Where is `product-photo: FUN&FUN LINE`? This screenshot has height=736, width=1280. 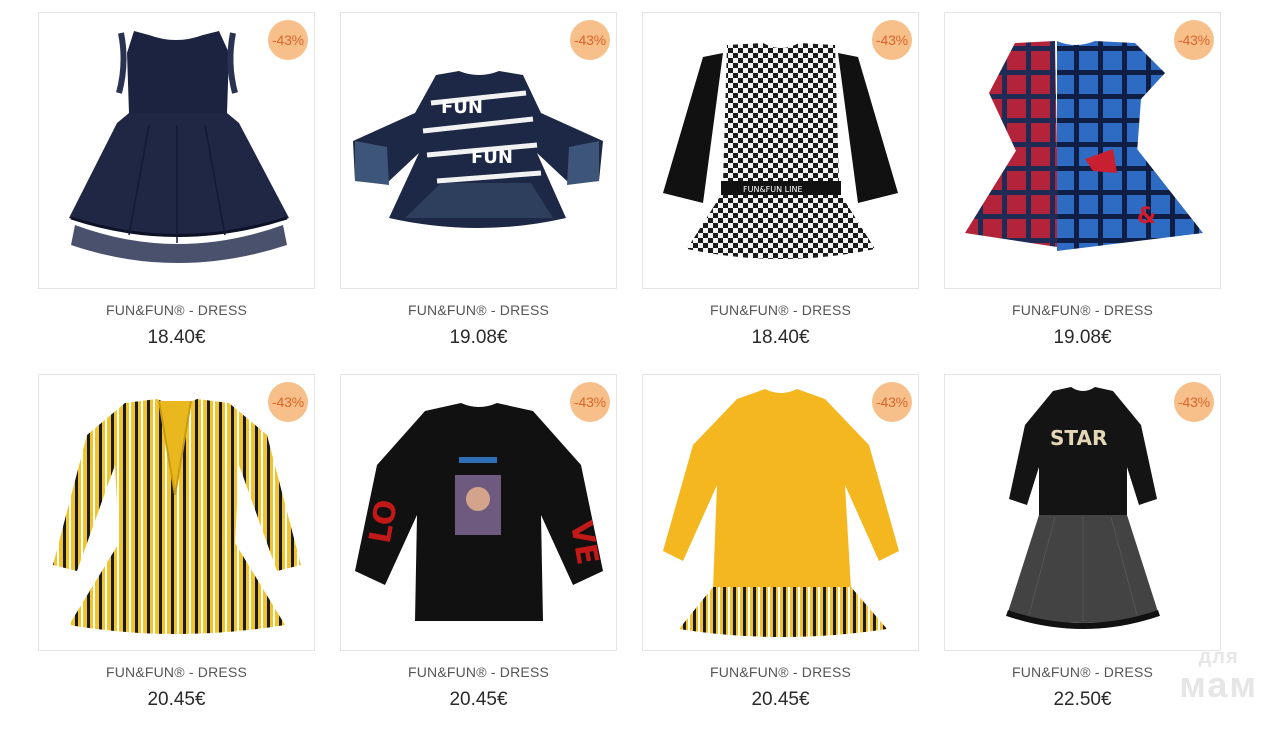
product-photo: FUN&FUN LINE is located at coordinates (780, 151).